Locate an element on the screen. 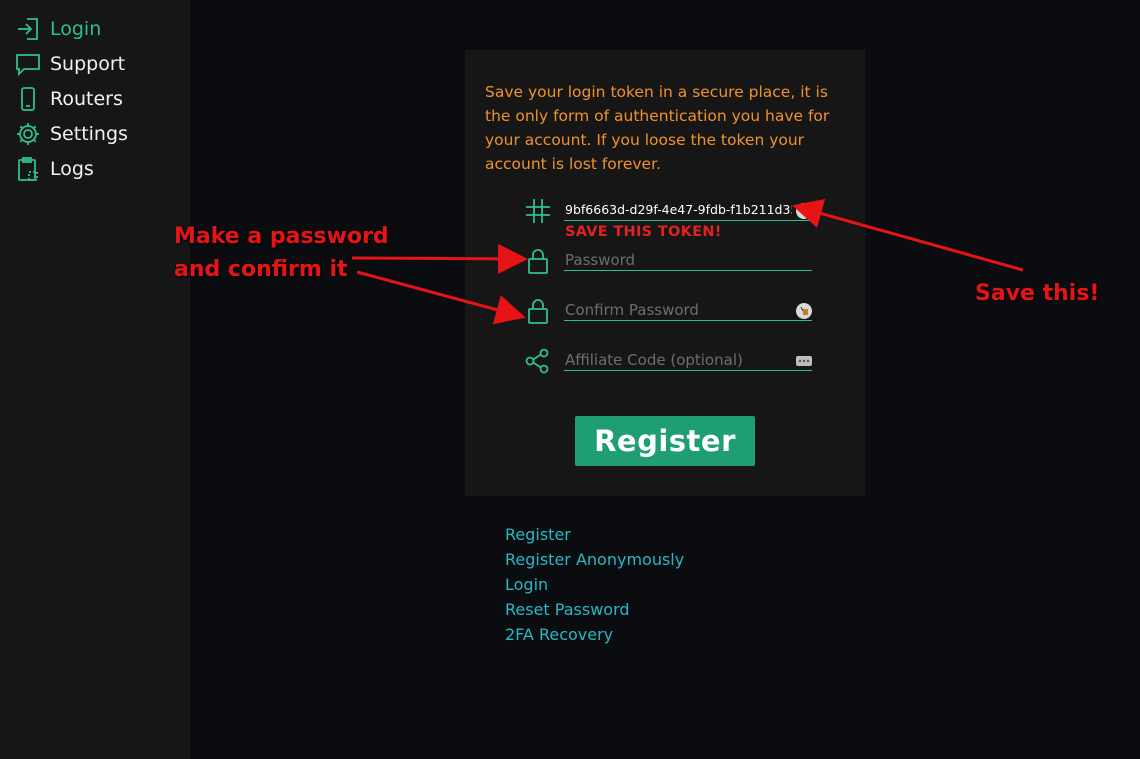 Image resolution: width=1140 pixels, height=759 pixels. sidebar-item-label: Routers is located at coordinates (86, 99).